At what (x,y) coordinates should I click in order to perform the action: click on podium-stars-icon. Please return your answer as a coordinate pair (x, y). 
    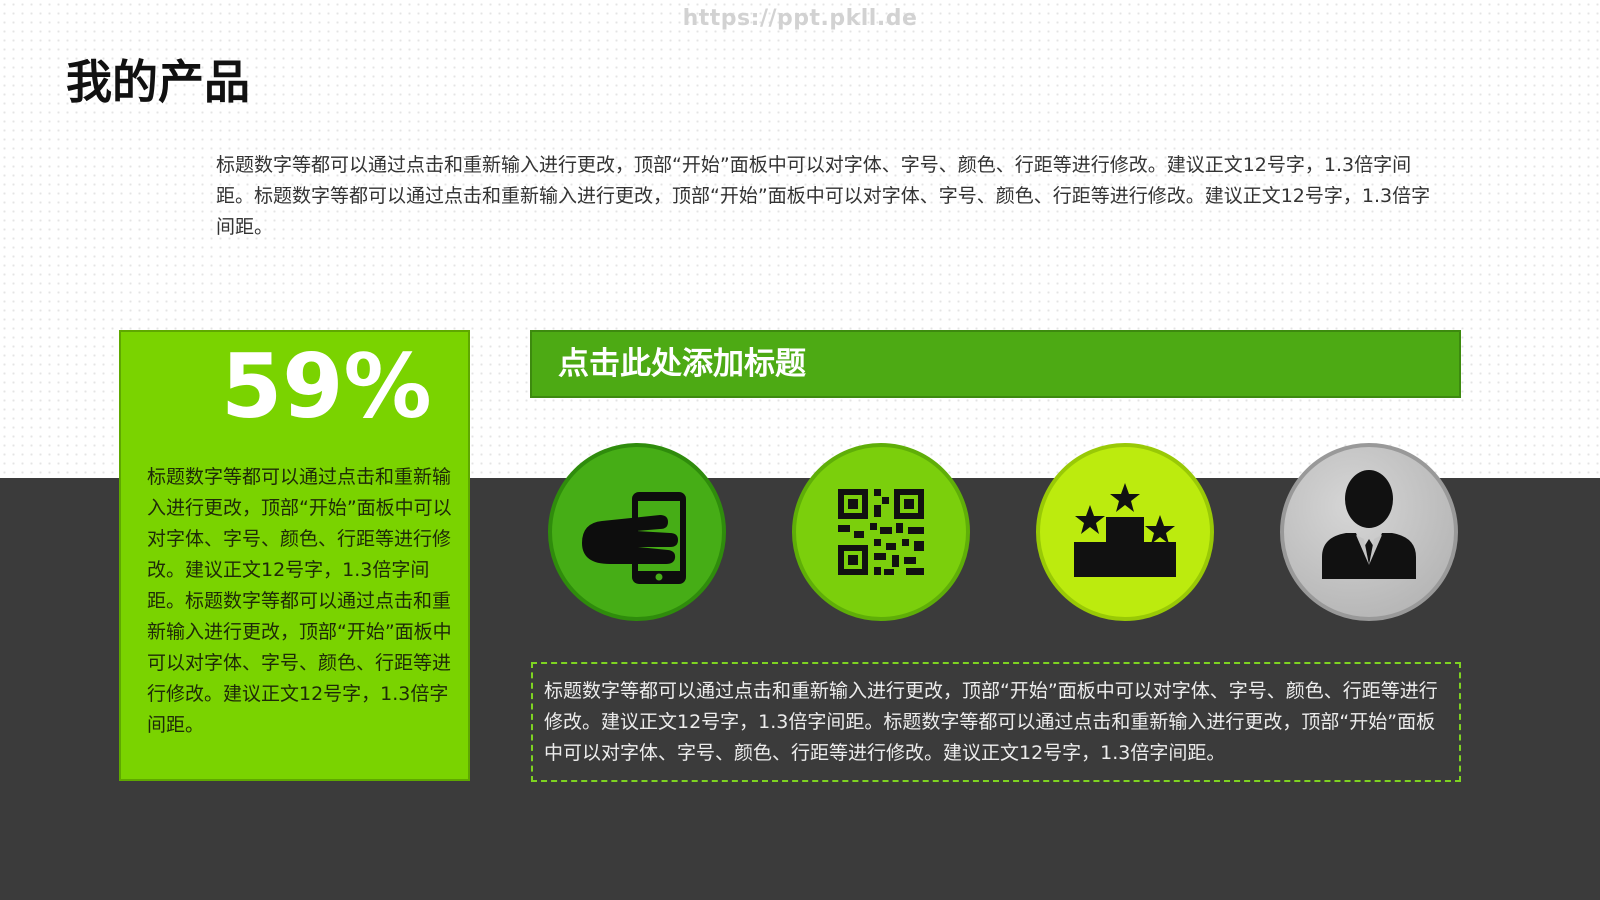
    Looking at the image, I should click on (1125, 530).